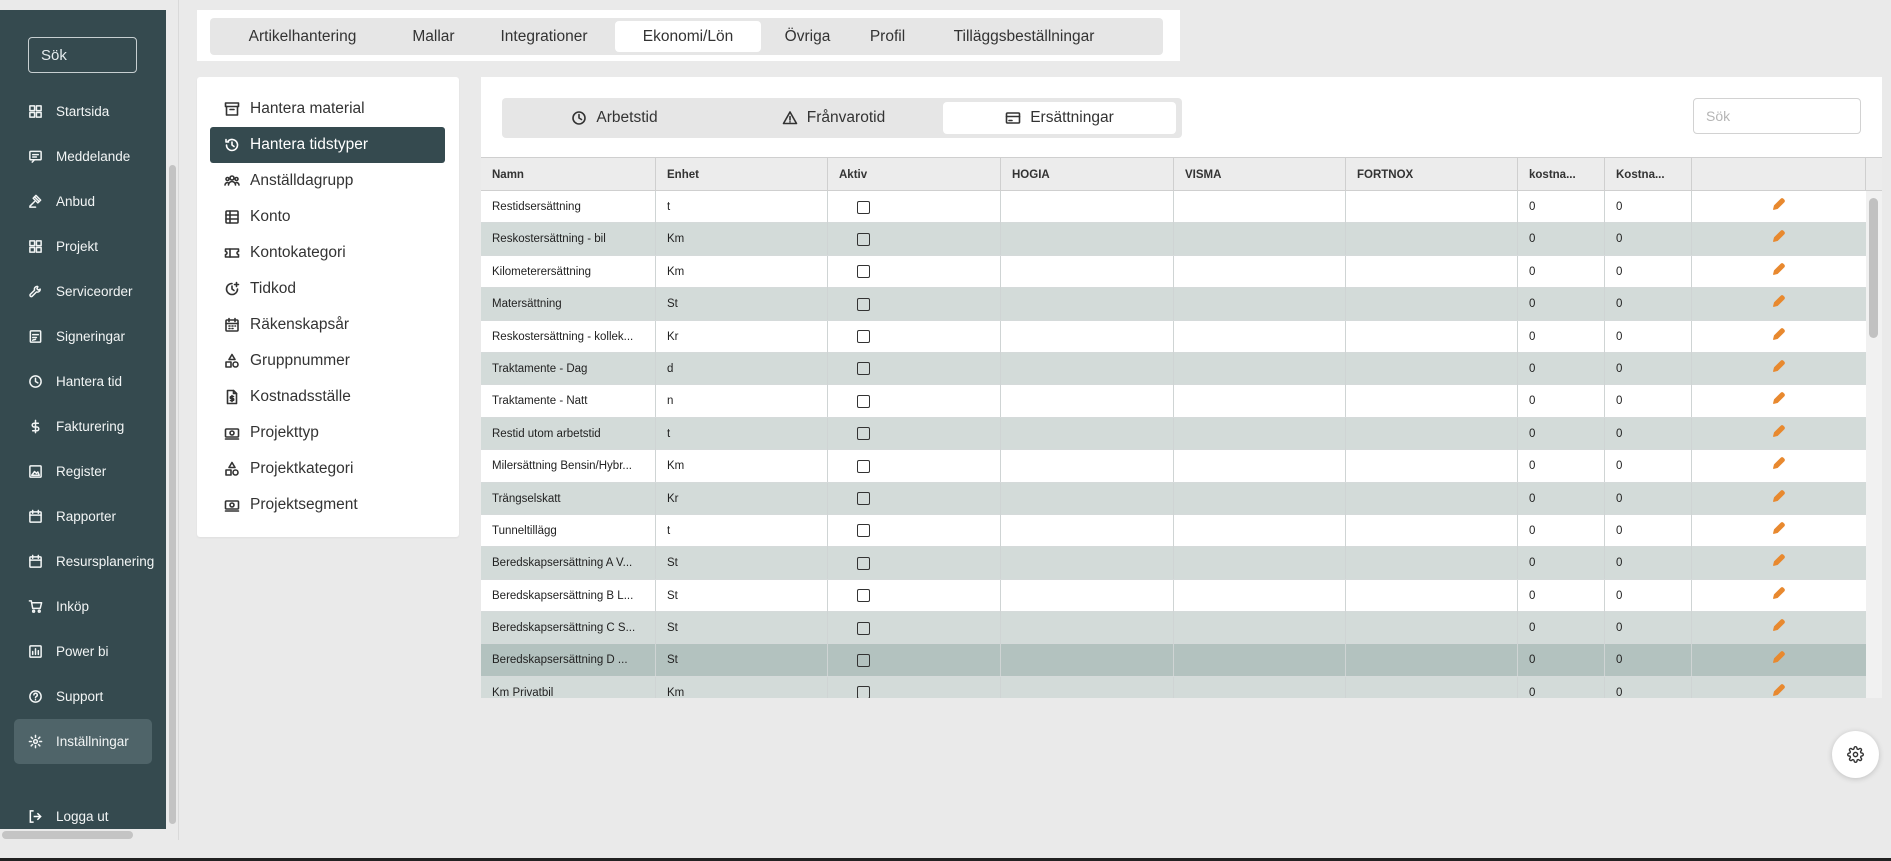  What do you see at coordinates (742, 174) in the screenshot?
I see `column-header: Enhet` at bounding box center [742, 174].